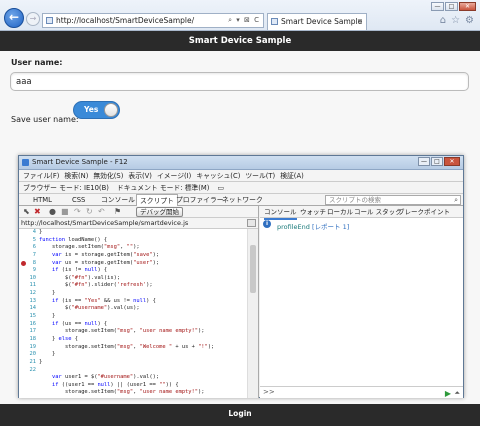 This screenshot has height=426, width=480. I want to click on tab-profiler: プロファイラー, so click(200, 200).